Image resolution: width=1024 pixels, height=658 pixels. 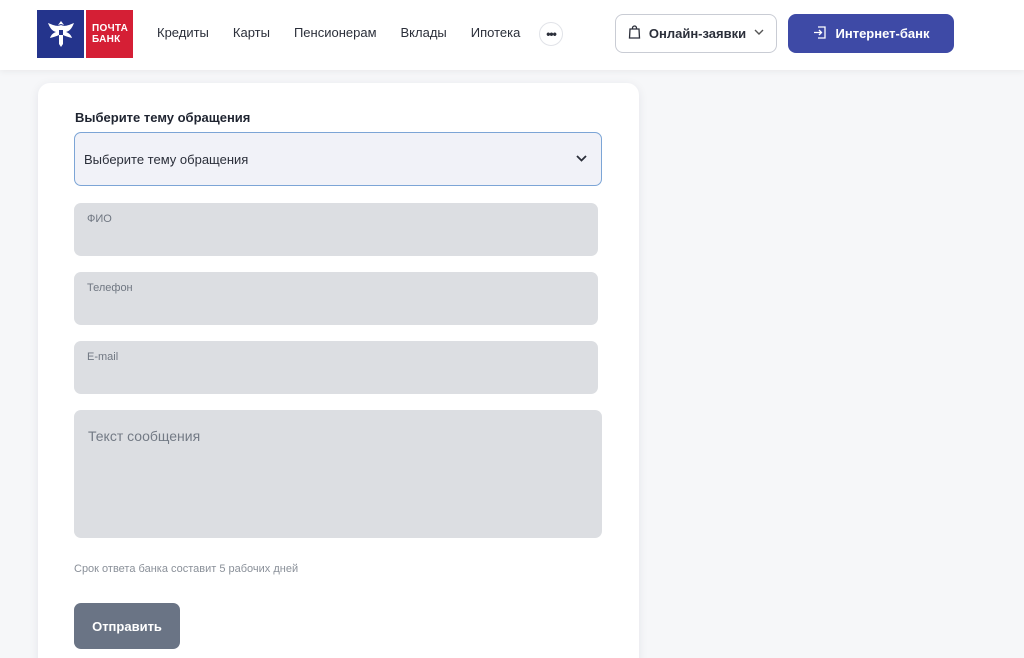 What do you see at coordinates (634, 33) in the screenshot?
I see `bag-icon` at bounding box center [634, 33].